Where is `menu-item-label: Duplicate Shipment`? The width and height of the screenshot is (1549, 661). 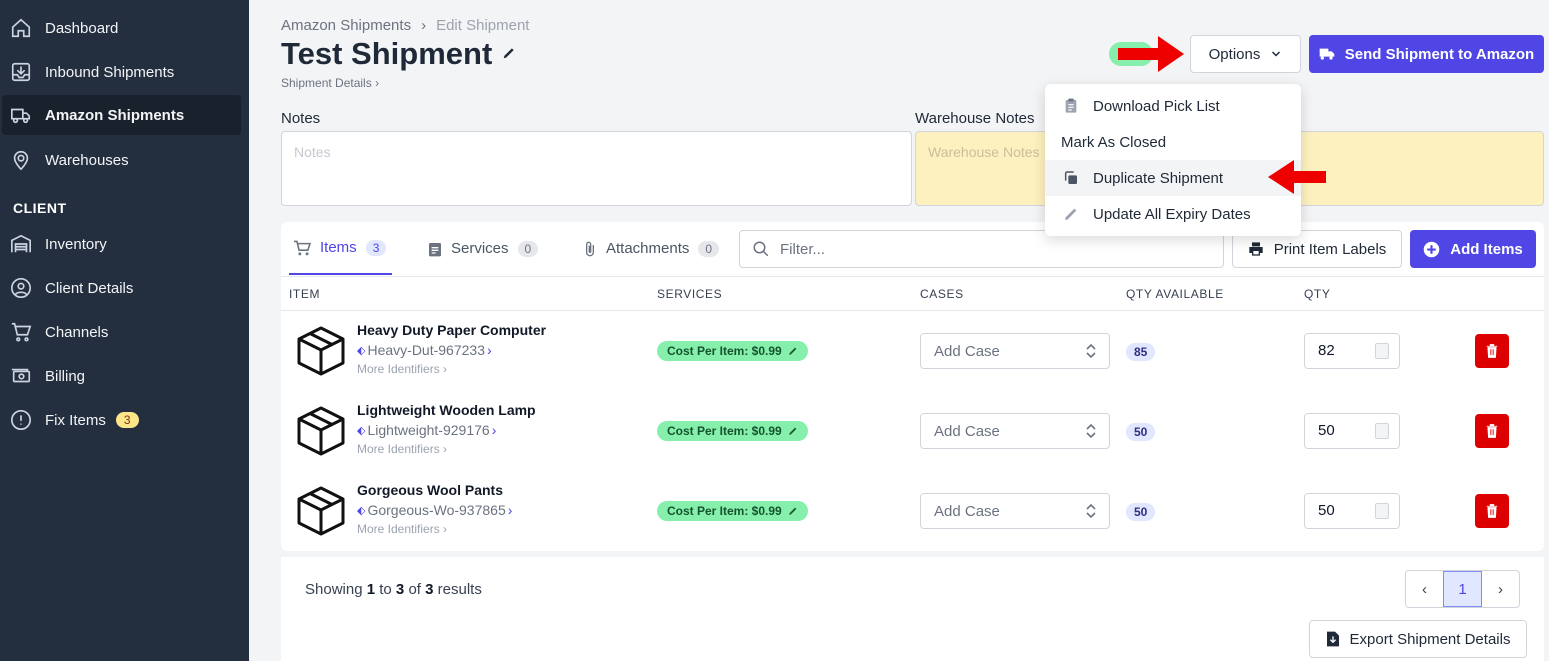
menu-item-label: Duplicate Shipment is located at coordinates (1158, 178).